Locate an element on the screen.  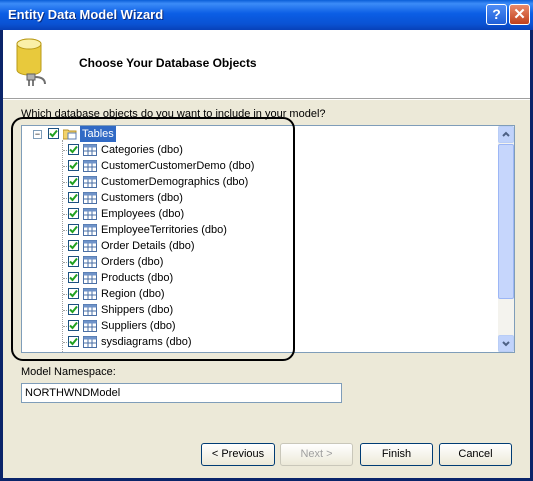
table-label: Region (dbo) is located at coordinates (133, 294).